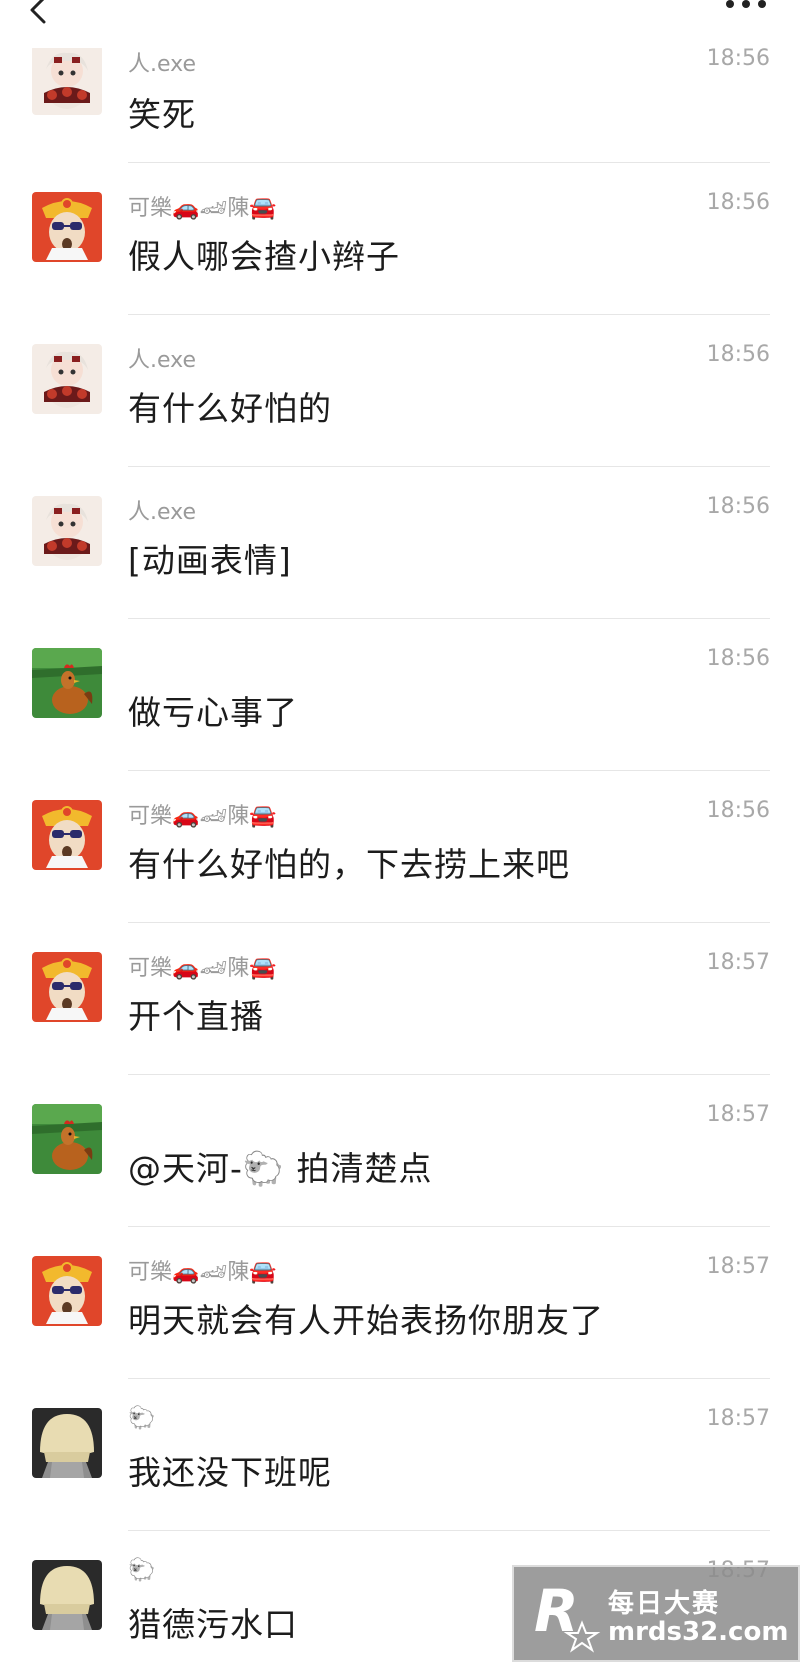 This screenshot has height=1672, width=800. Describe the element at coordinates (556, 1611) in the screenshot. I see `svg-text: R` at that location.